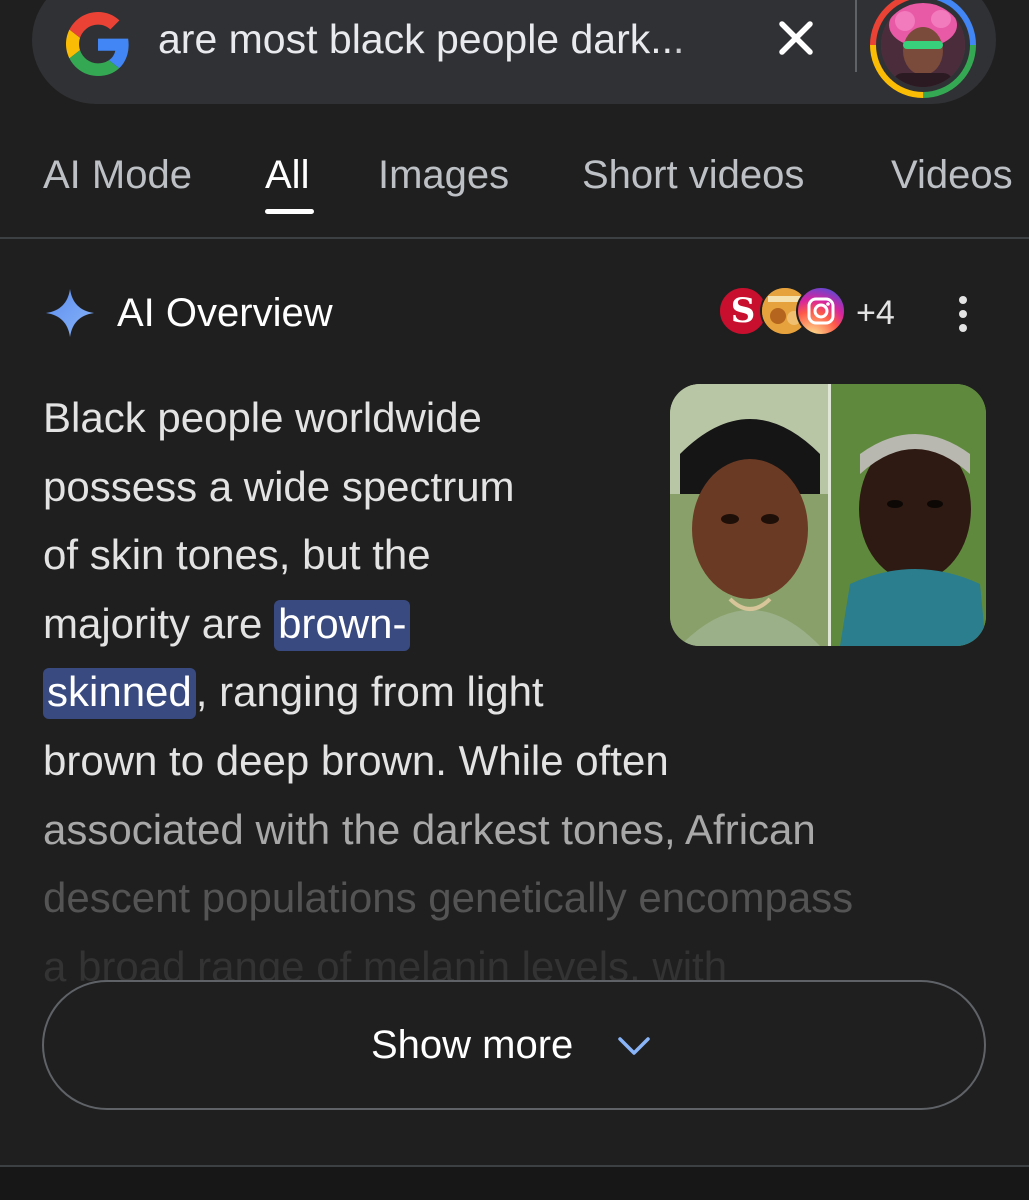 The image size is (1029, 1200). I want to click on show-more-button: Show more, so click(514, 1045).